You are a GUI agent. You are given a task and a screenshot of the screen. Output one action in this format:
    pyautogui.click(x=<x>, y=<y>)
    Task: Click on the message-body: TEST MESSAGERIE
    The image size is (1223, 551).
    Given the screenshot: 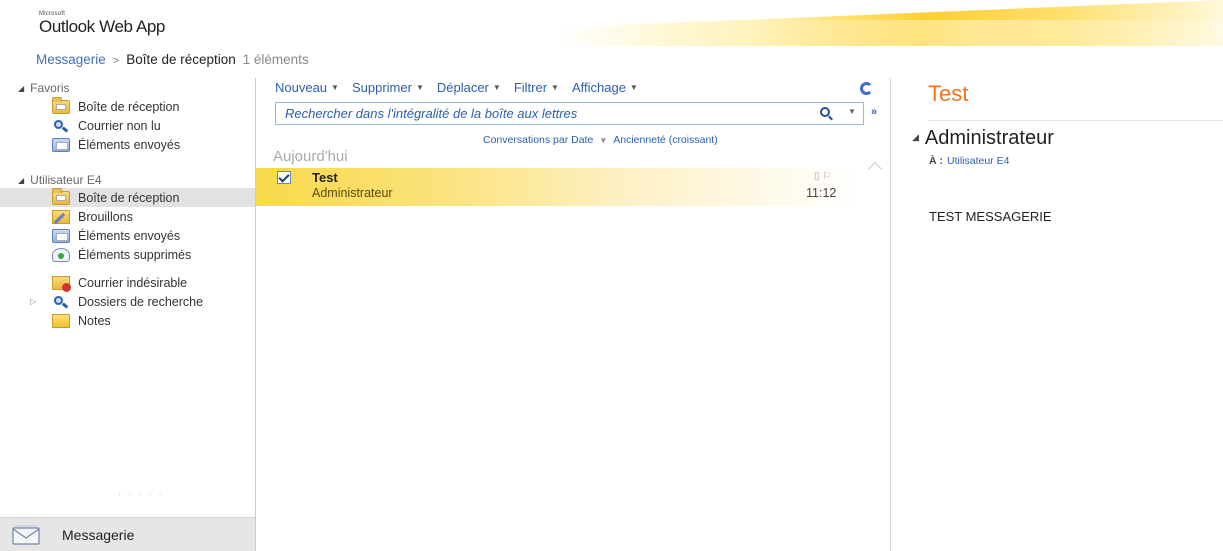 What is the action you would take?
    pyautogui.click(x=990, y=216)
    